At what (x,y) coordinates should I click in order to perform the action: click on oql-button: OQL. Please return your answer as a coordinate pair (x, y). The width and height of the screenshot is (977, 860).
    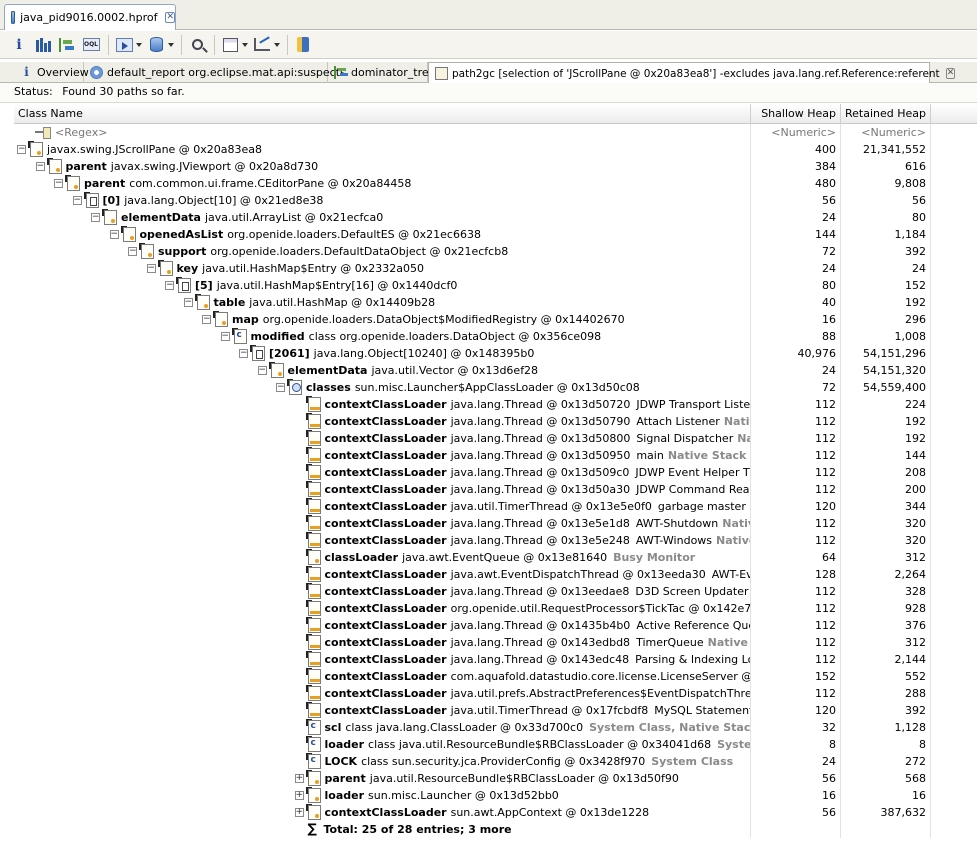
    Looking at the image, I should click on (91, 45).